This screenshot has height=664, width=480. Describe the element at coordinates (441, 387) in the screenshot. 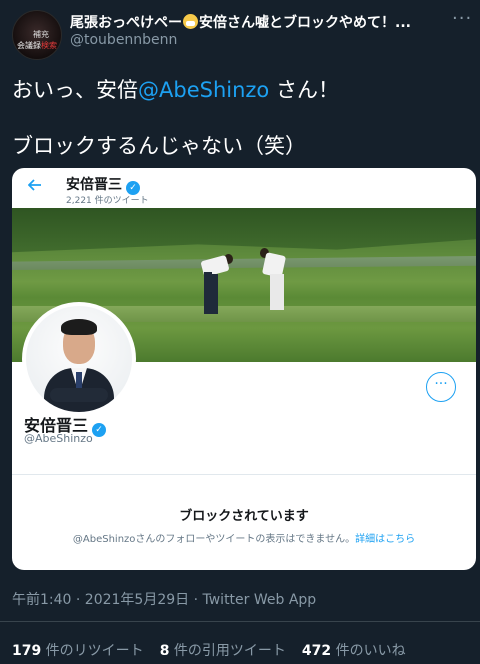

I see `profile-more-button: ···` at that location.